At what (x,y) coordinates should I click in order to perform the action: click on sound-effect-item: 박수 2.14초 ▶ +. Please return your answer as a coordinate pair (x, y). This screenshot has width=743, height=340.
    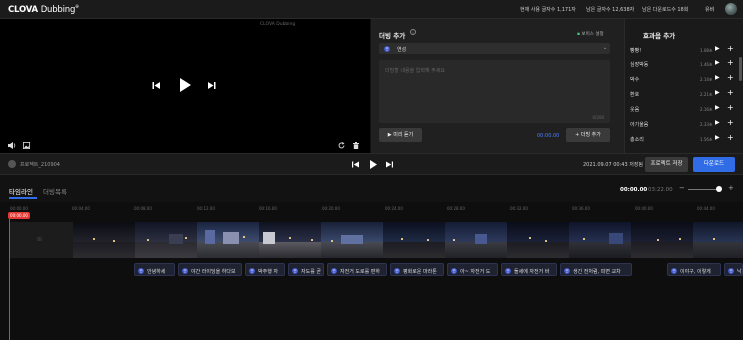
    Looking at the image, I should click on (685, 79).